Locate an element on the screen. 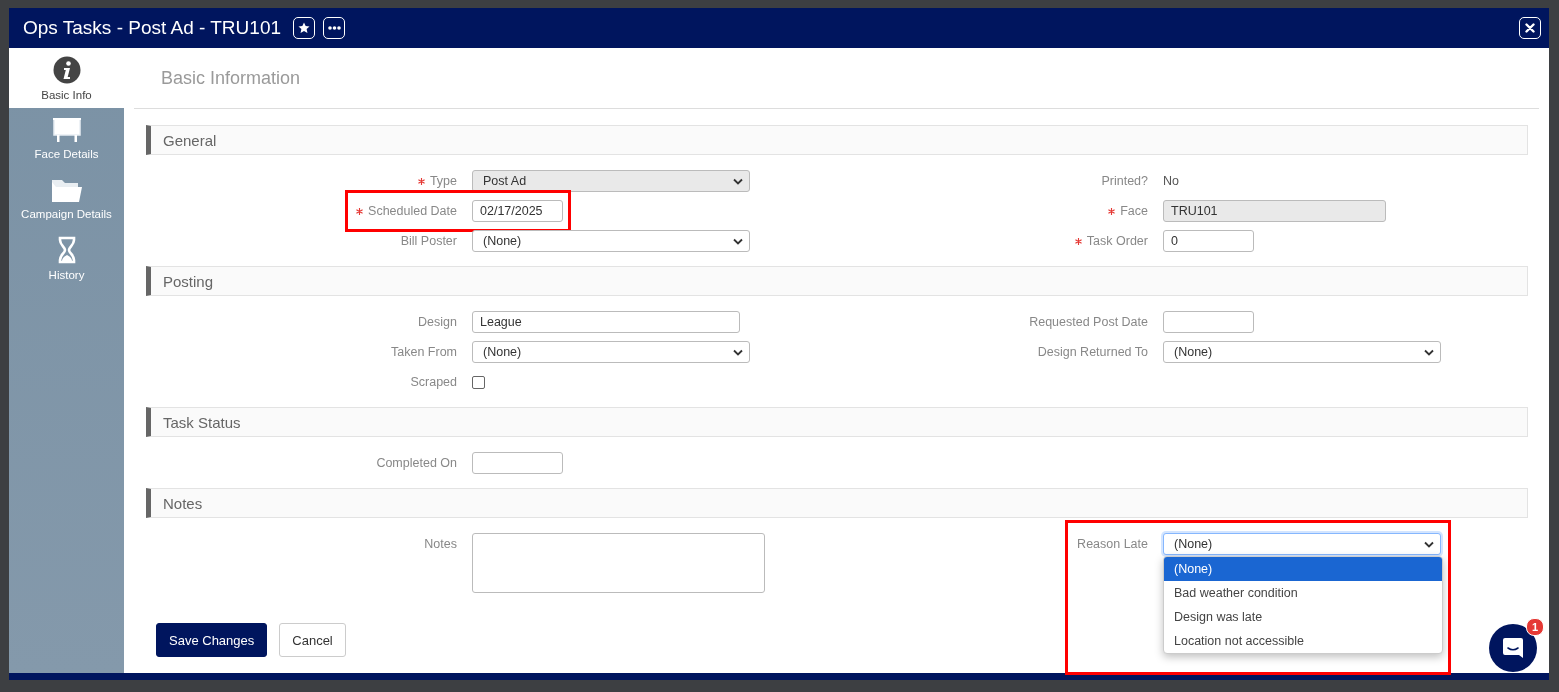 The width and height of the screenshot is (1559, 692). dropdown-option: Location not accessible is located at coordinates (1303, 641).